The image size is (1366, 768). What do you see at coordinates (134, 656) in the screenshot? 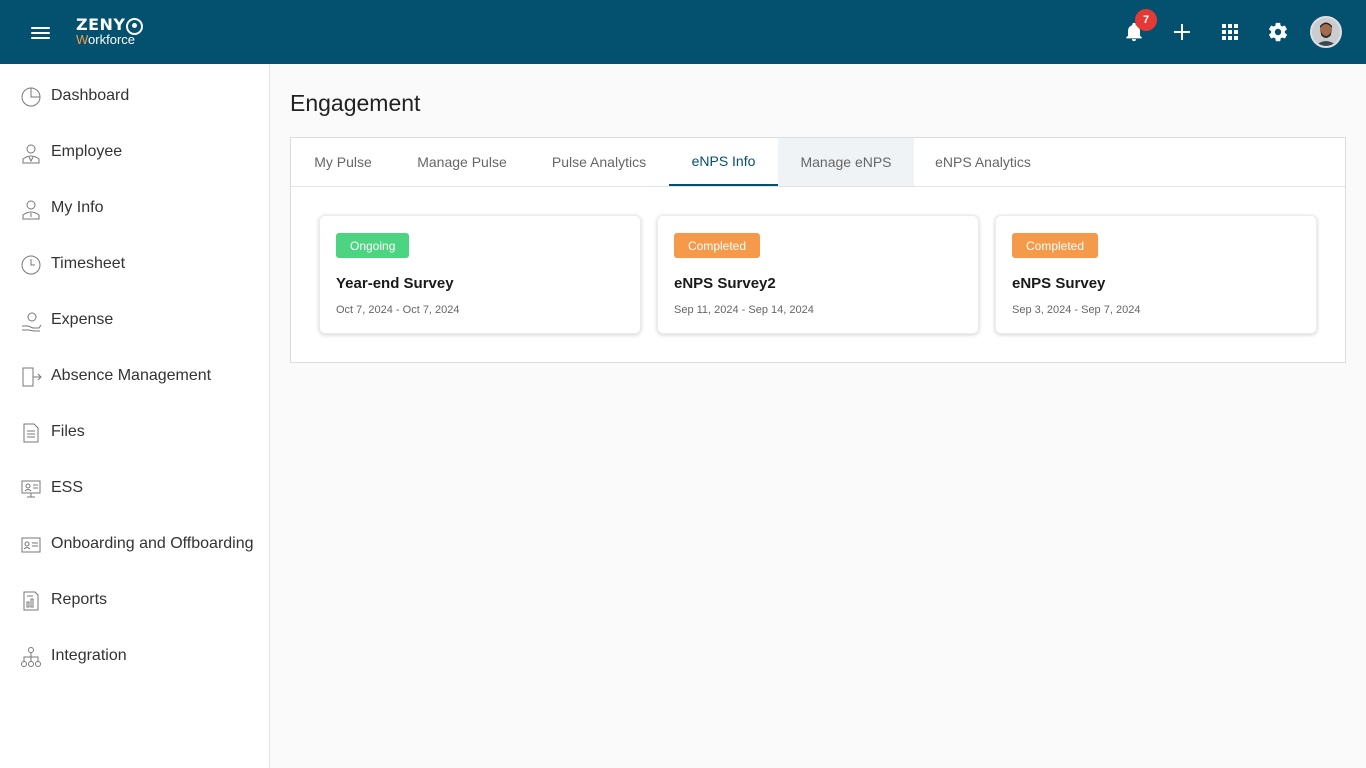
I see `sidebar-item-integration: Integration` at bounding box center [134, 656].